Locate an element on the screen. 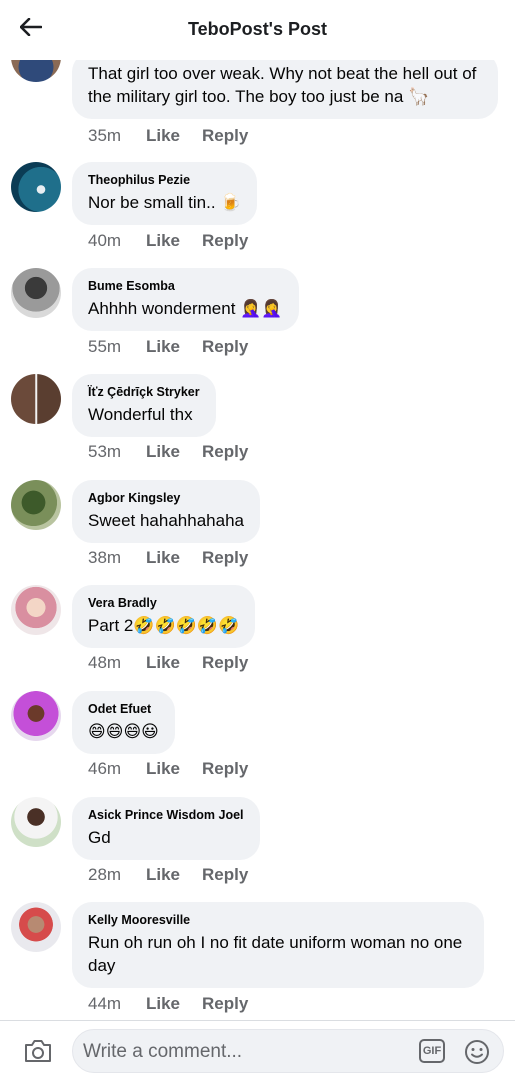 The width and height of the screenshot is (515, 1080). comment-bubble: Bume Esomba Ahhhh wonderment 🤦‍♀️🤦‍♀️ is located at coordinates (185, 299).